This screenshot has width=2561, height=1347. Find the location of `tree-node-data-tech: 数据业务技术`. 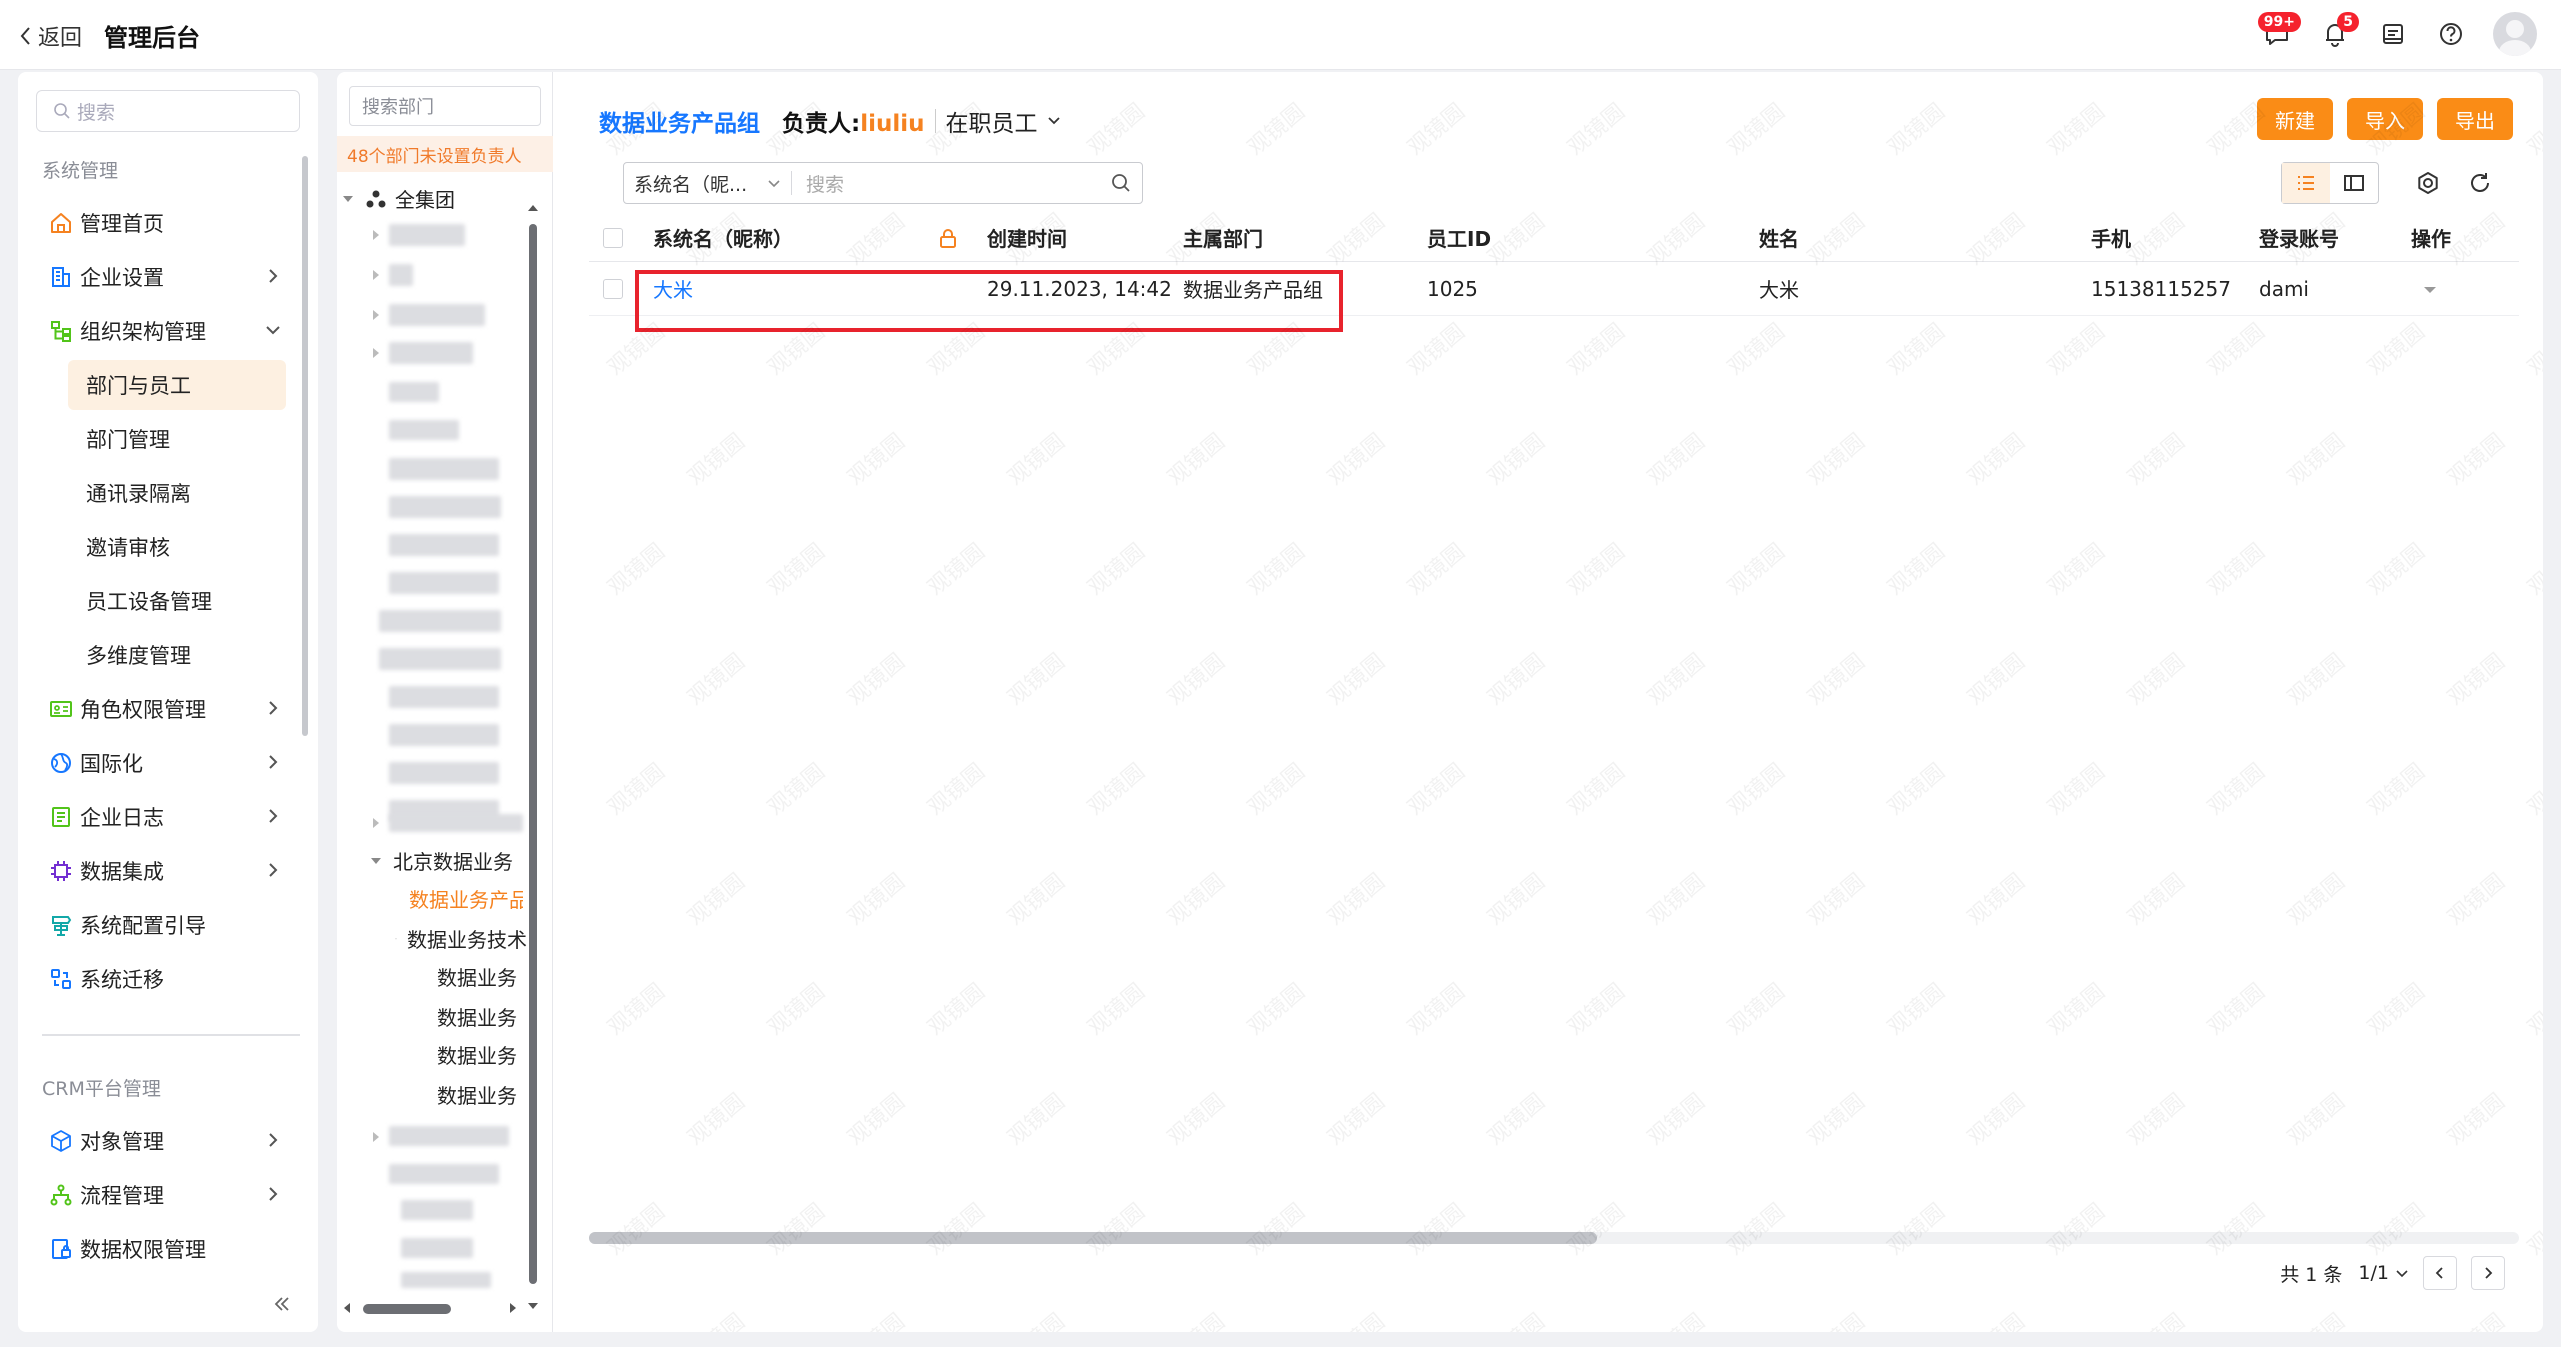

tree-node-data-tech: 数据业务技术 is located at coordinates (461, 938).